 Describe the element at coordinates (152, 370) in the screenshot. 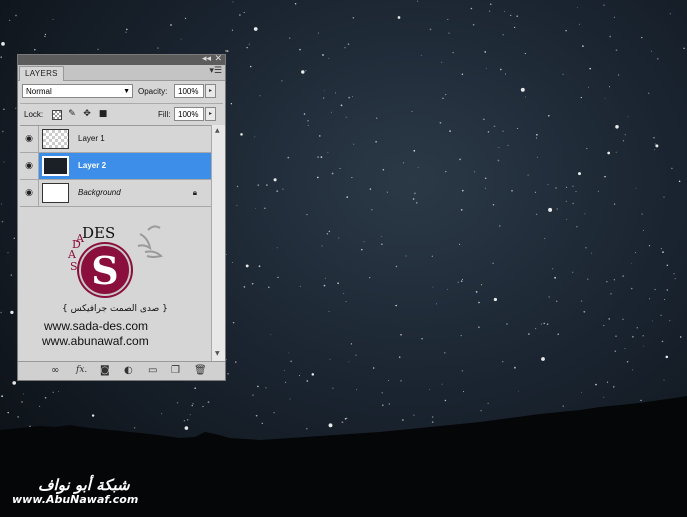

I see `folder-icon: ▭` at that location.